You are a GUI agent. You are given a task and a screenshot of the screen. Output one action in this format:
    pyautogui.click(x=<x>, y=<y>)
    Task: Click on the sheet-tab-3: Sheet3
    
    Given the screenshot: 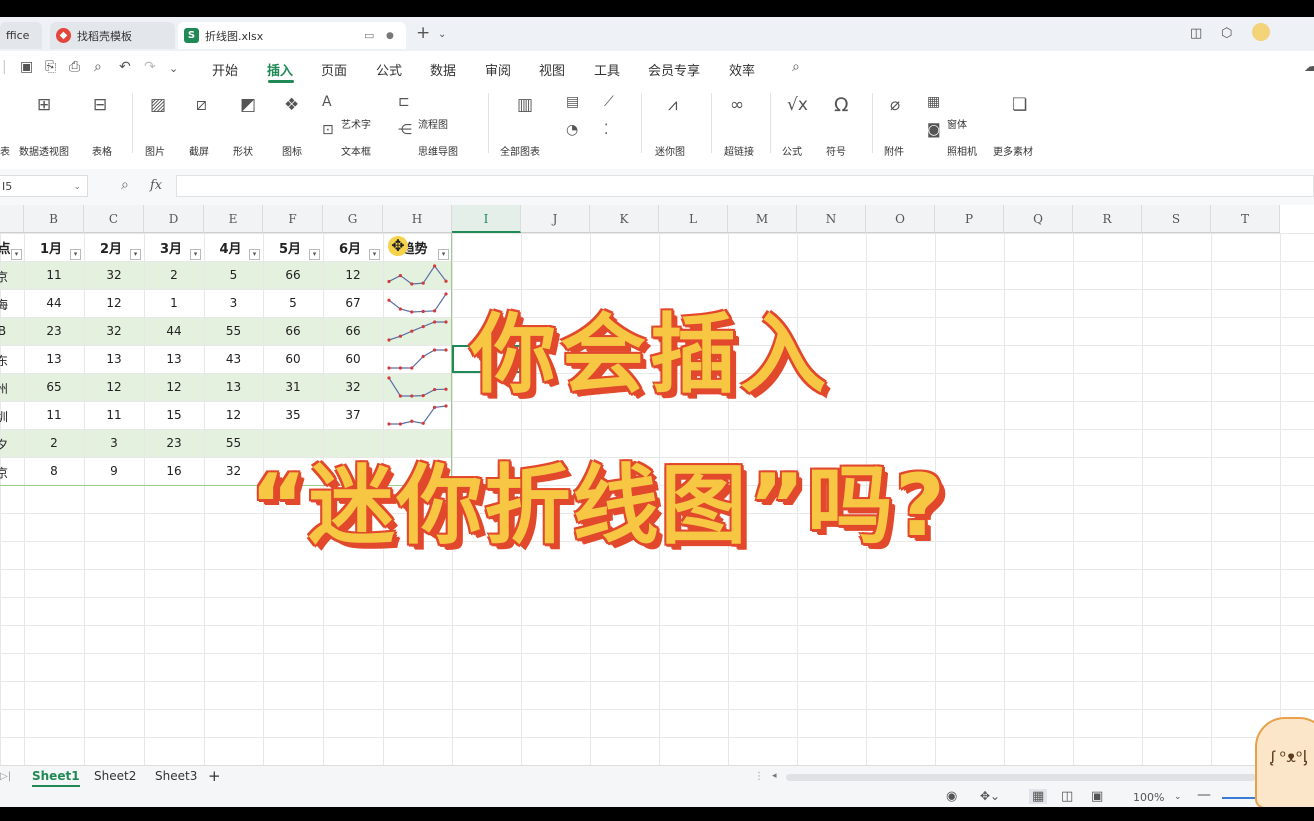 What is the action you would take?
    pyautogui.click(x=176, y=776)
    